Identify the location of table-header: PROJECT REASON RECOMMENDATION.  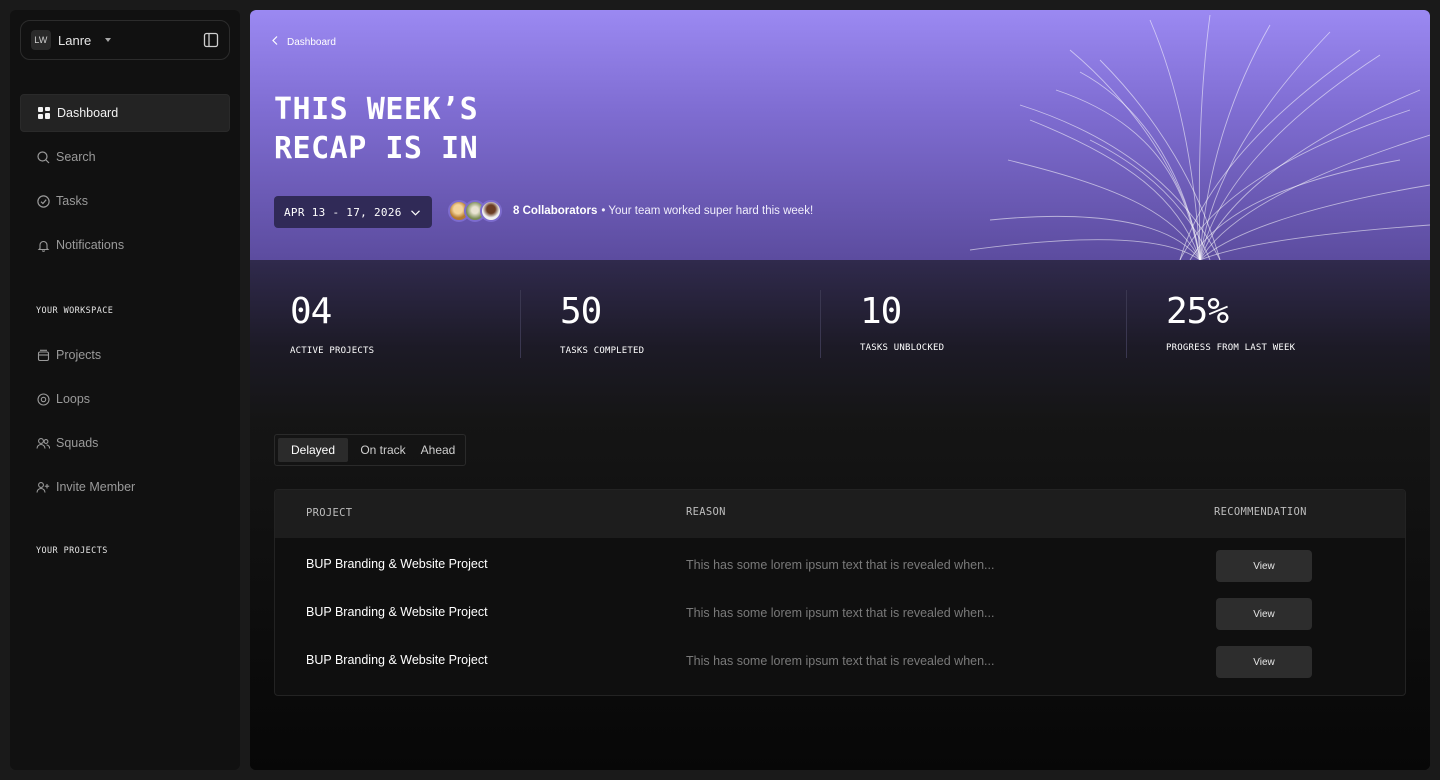
(840, 514).